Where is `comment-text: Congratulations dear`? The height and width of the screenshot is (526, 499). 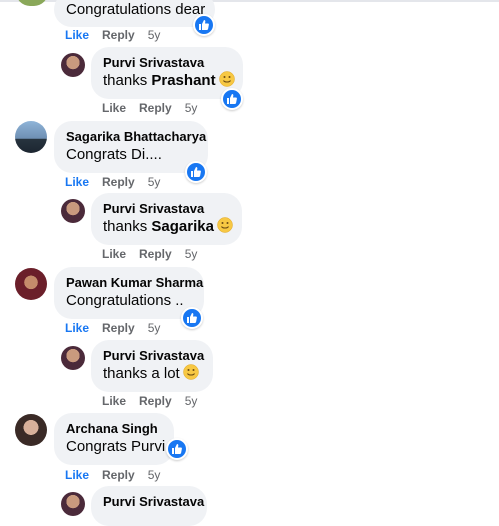
comment-text: Congratulations dear is located at coordinates (136, 9).